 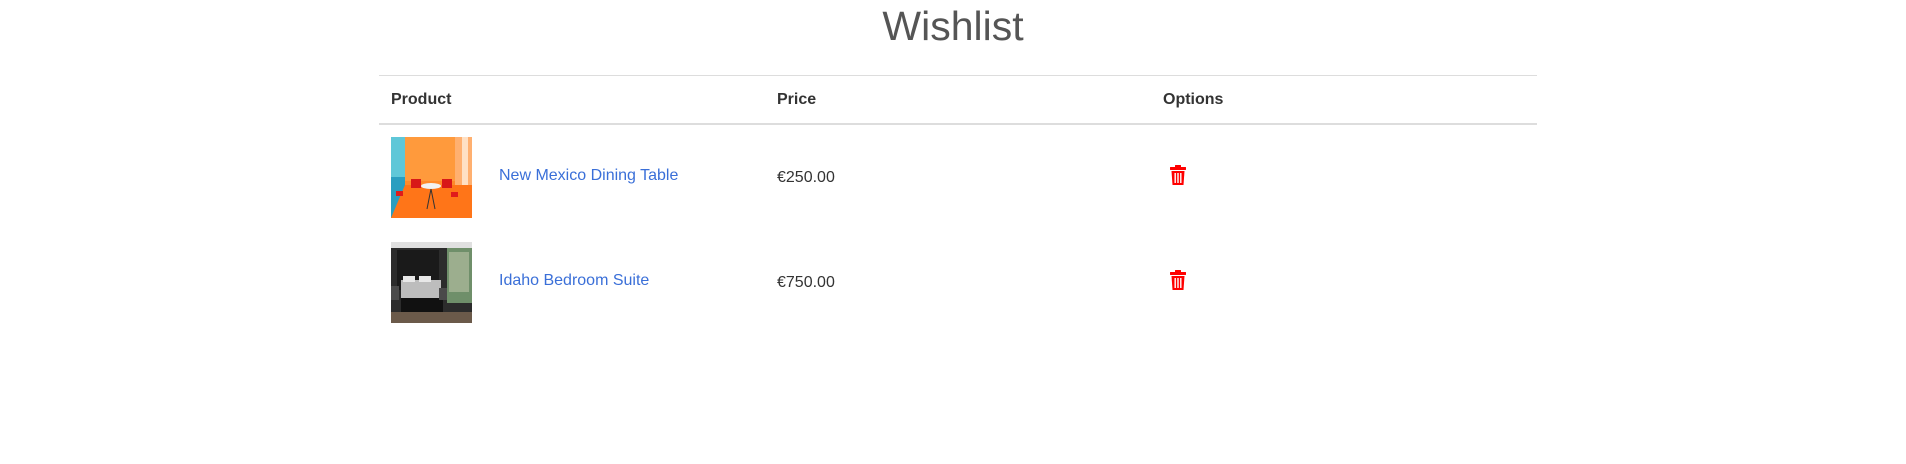 I want to click on product-thumbnail-dining-table, so click(x=431, y=177).